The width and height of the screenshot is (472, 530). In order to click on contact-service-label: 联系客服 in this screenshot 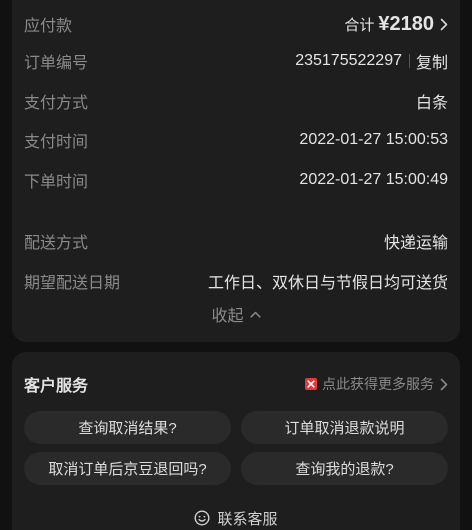, I will do `click(247, 519)`.